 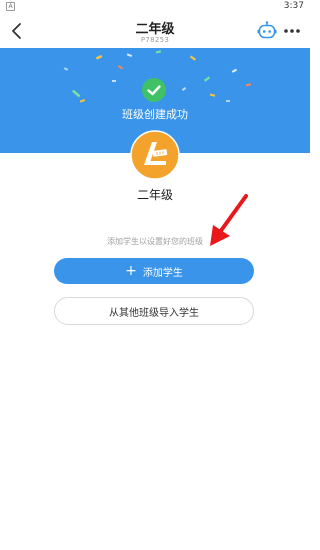 I want to click on more-dots-icon, so click(x=292, y=31).